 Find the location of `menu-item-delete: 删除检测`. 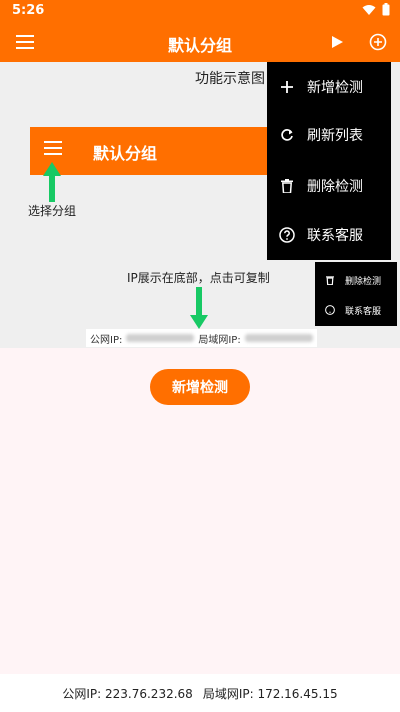

menu-item-delete: 删除检测 is located at coordinates (329, 186).